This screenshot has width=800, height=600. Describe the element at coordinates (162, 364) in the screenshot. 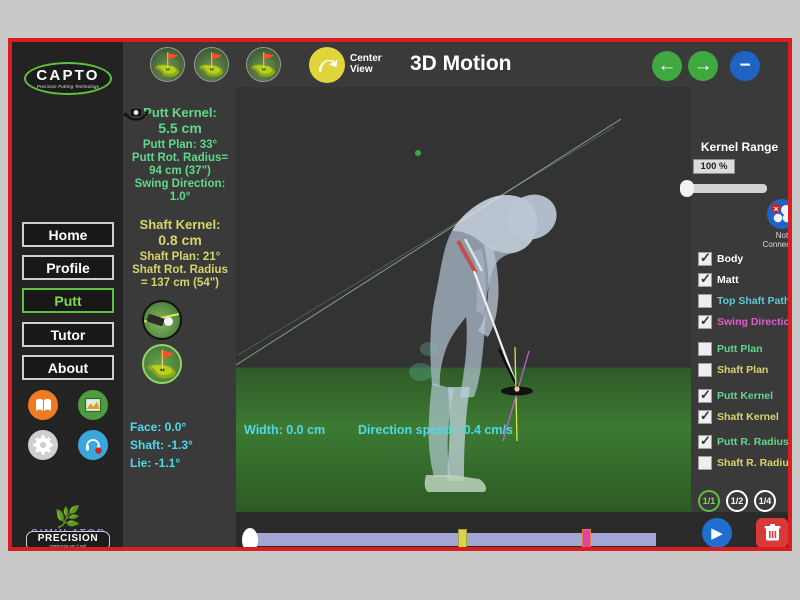

I see `golfer-stance-icon: ⛳` at that location.